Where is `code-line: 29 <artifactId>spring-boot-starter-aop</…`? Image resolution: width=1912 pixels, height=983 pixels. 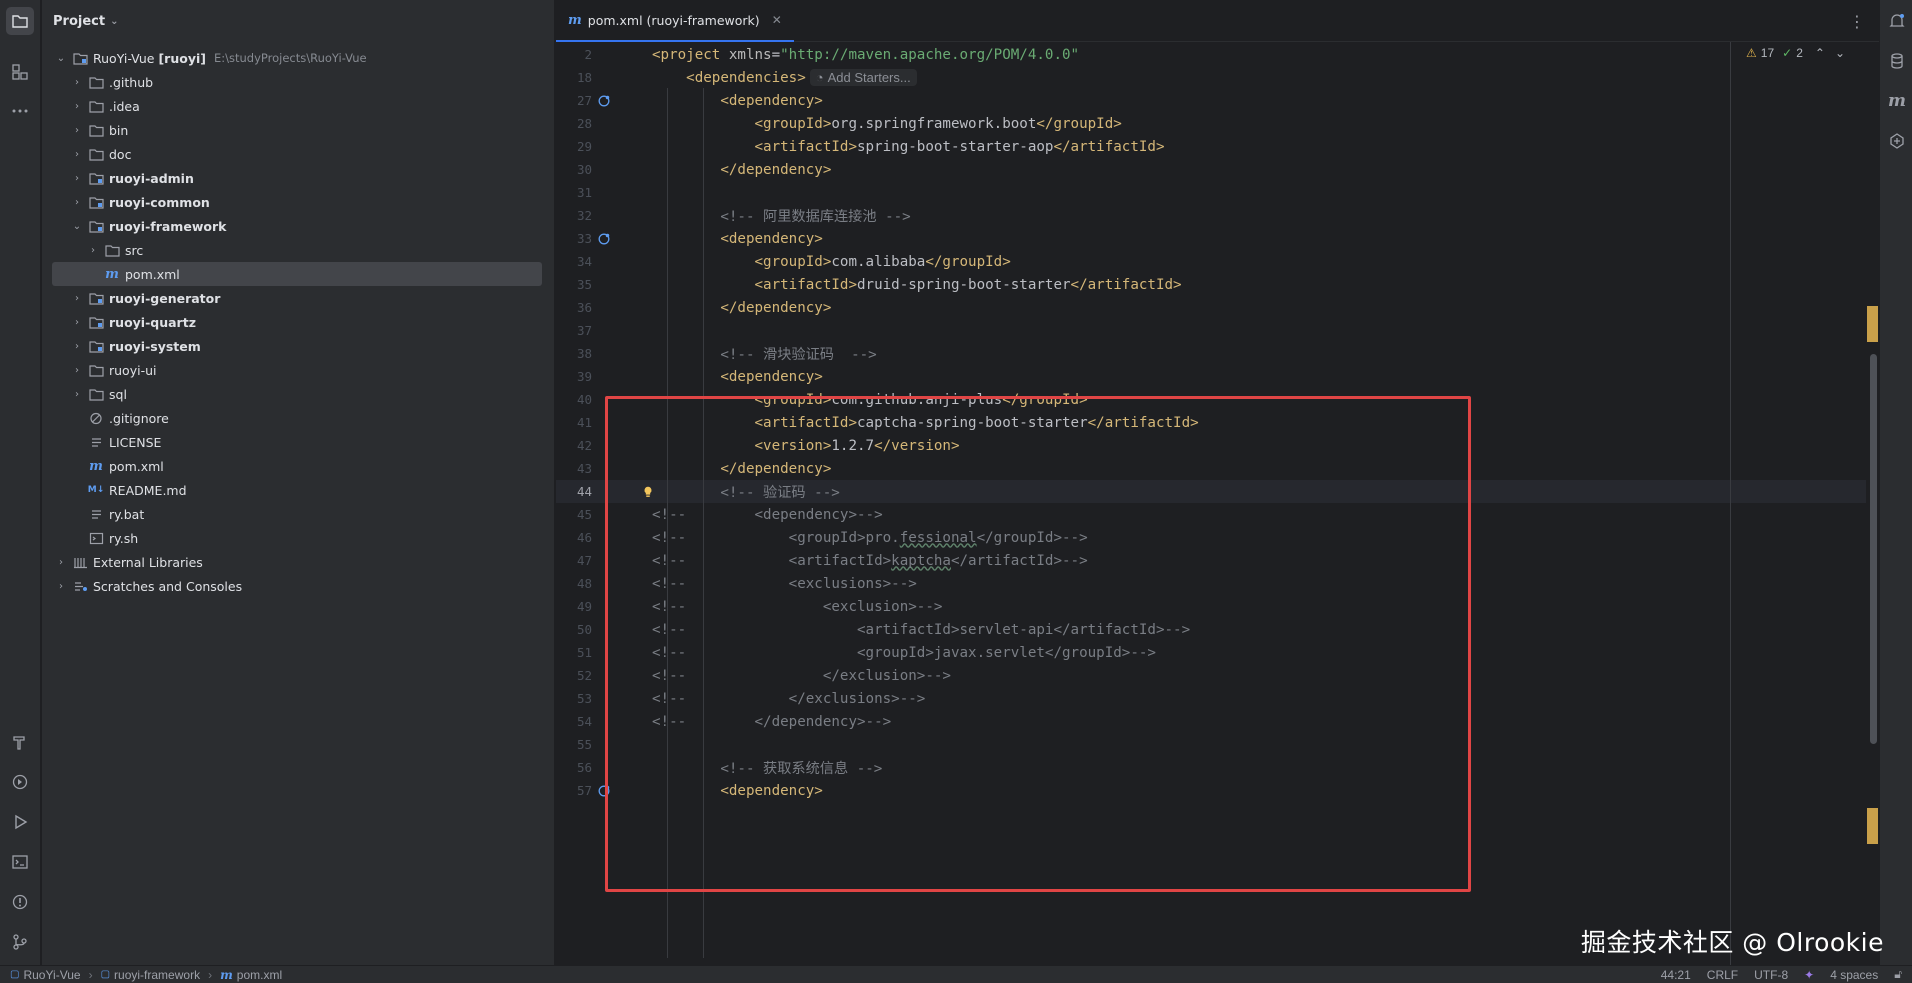
code-line: 29 <artifactId>spring-boot-starter-aop</… is located at coordinates (1211, 146).